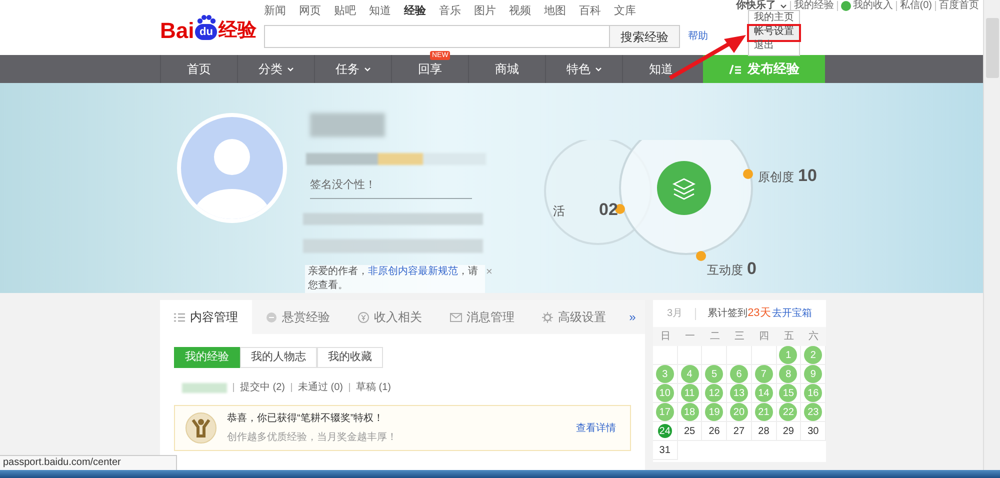 Image resolution: width=1000 pixels, height=478 pixels. What do you see at coordinates (390, 317) in the screenshot?
I see `tab: 收入相关` at bounding box center [390, 317].